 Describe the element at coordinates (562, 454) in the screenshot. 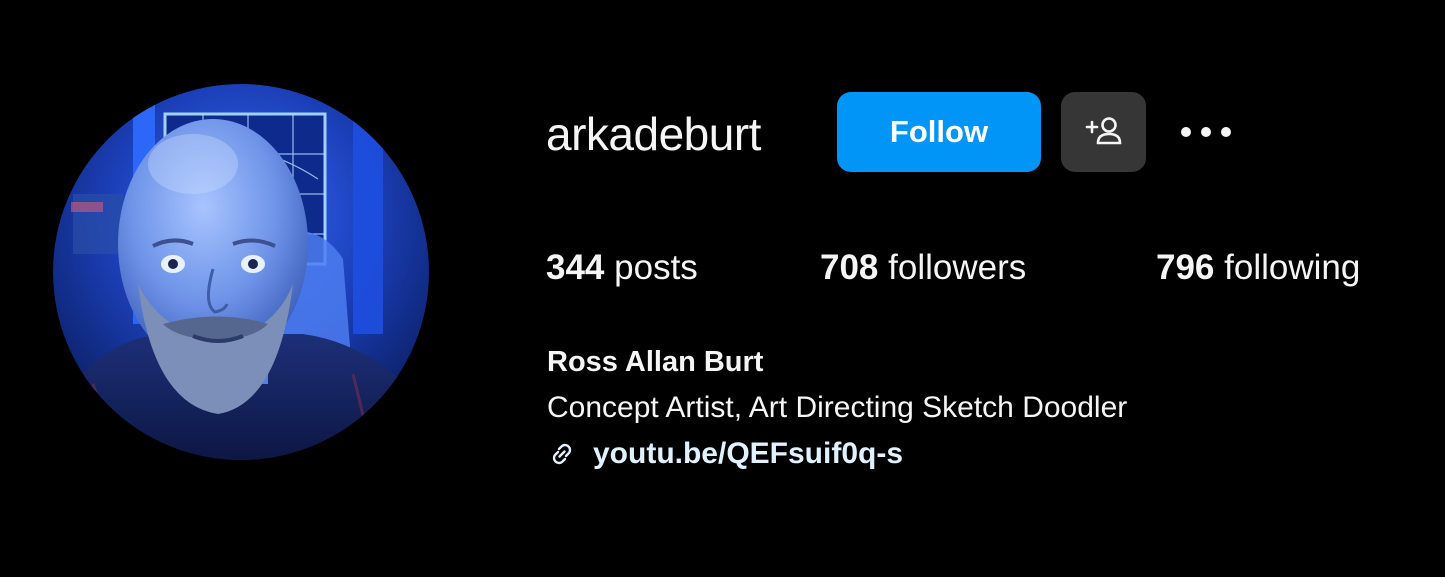

I see `link-icon` at that location.